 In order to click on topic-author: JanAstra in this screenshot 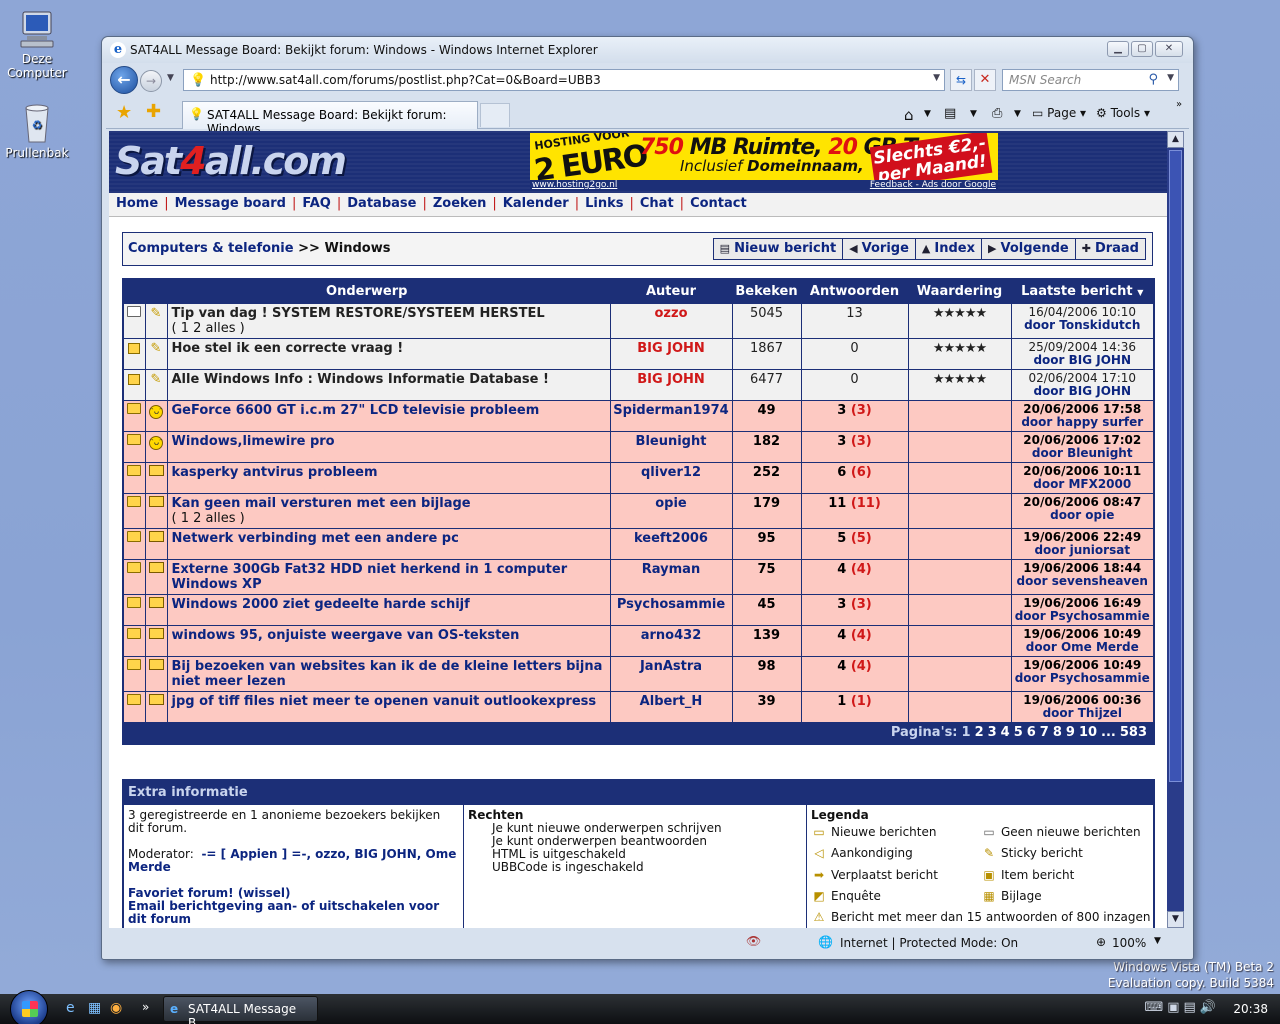, I will do `click(671, 673)`.